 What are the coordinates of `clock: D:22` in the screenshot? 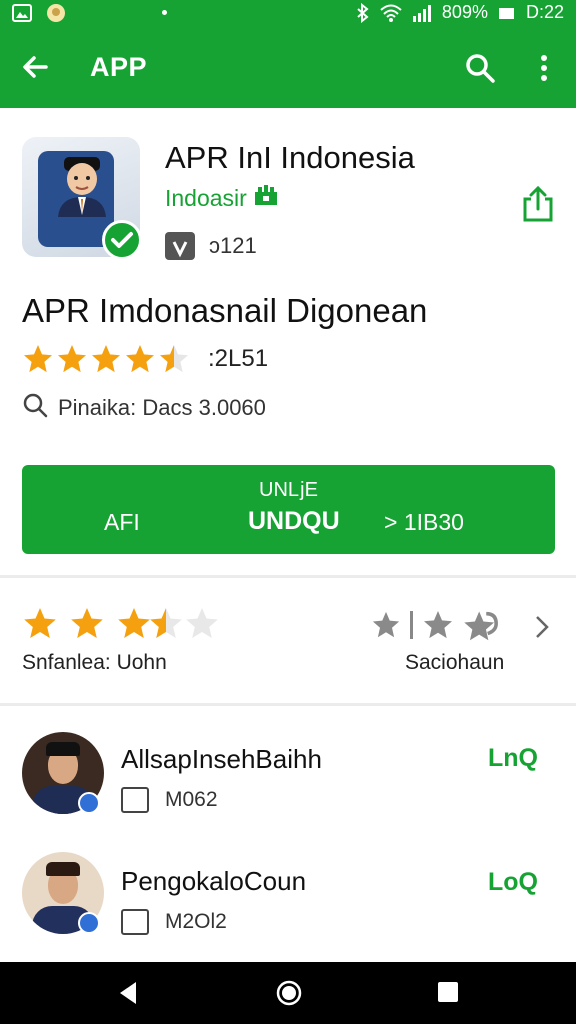 It's located at (544, 12).